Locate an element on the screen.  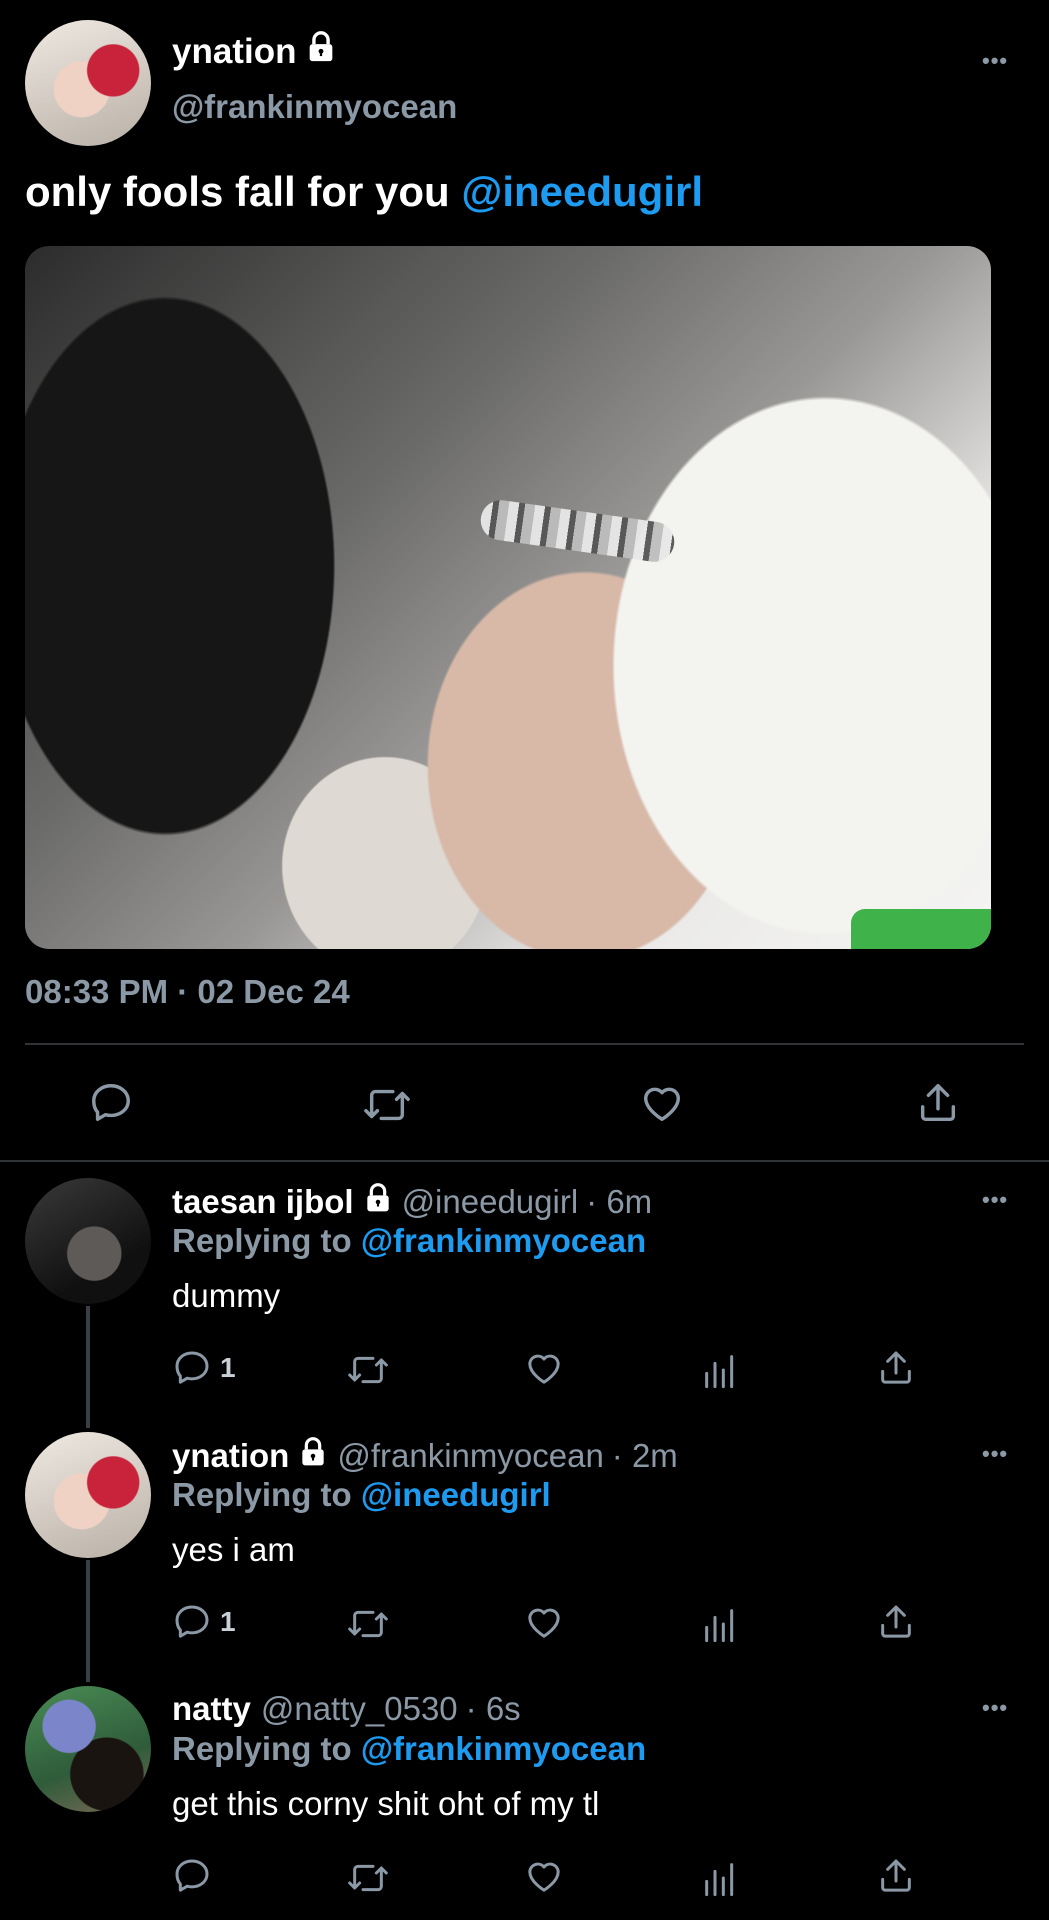
section-divider is located at coordinates (524, 1161).